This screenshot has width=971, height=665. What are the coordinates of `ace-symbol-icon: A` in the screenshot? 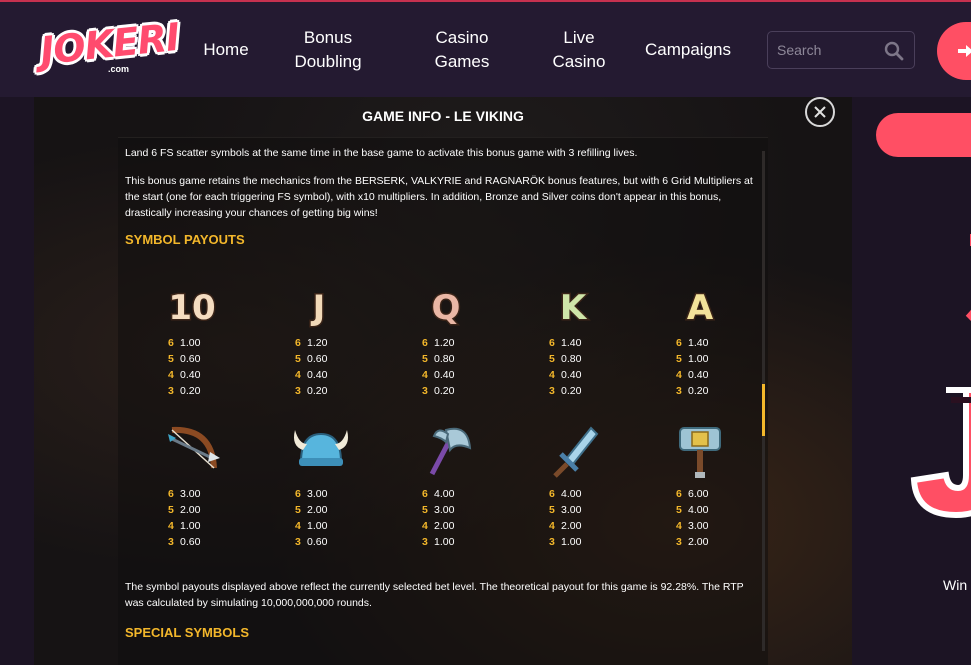 It's located at (700, 308).